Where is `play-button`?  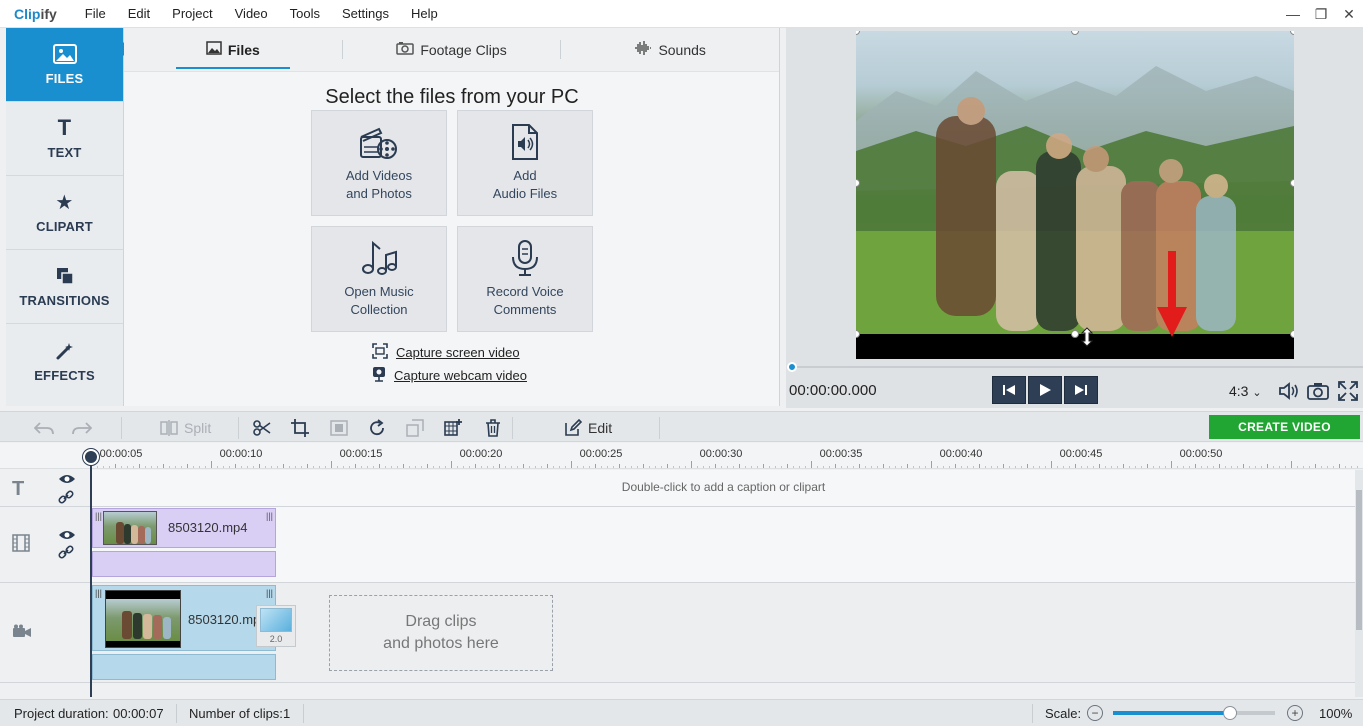 play-button is located at coordinates (1045, 390).